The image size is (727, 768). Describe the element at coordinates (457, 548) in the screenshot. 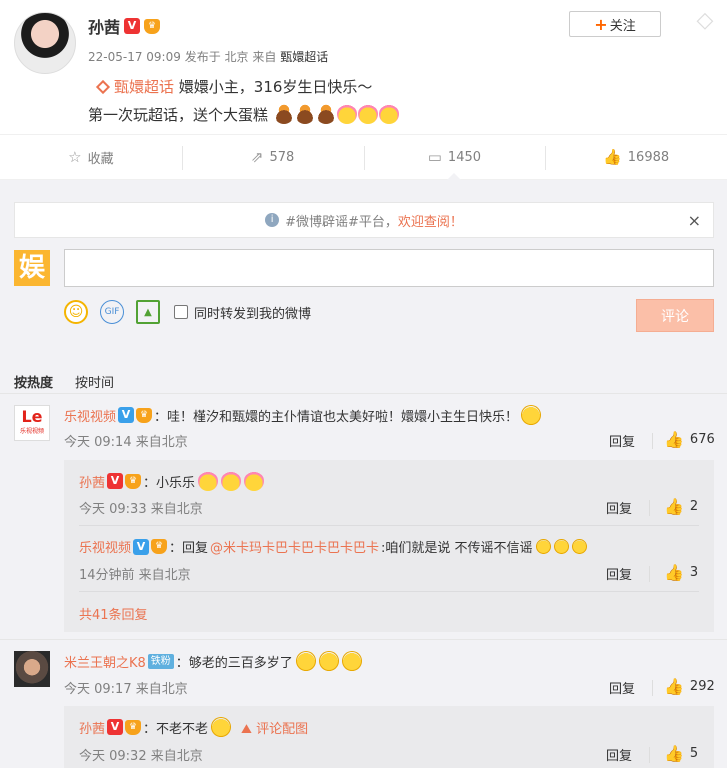

I see `reply-text: :咱们就是说 不传谣不信谣` at that location.